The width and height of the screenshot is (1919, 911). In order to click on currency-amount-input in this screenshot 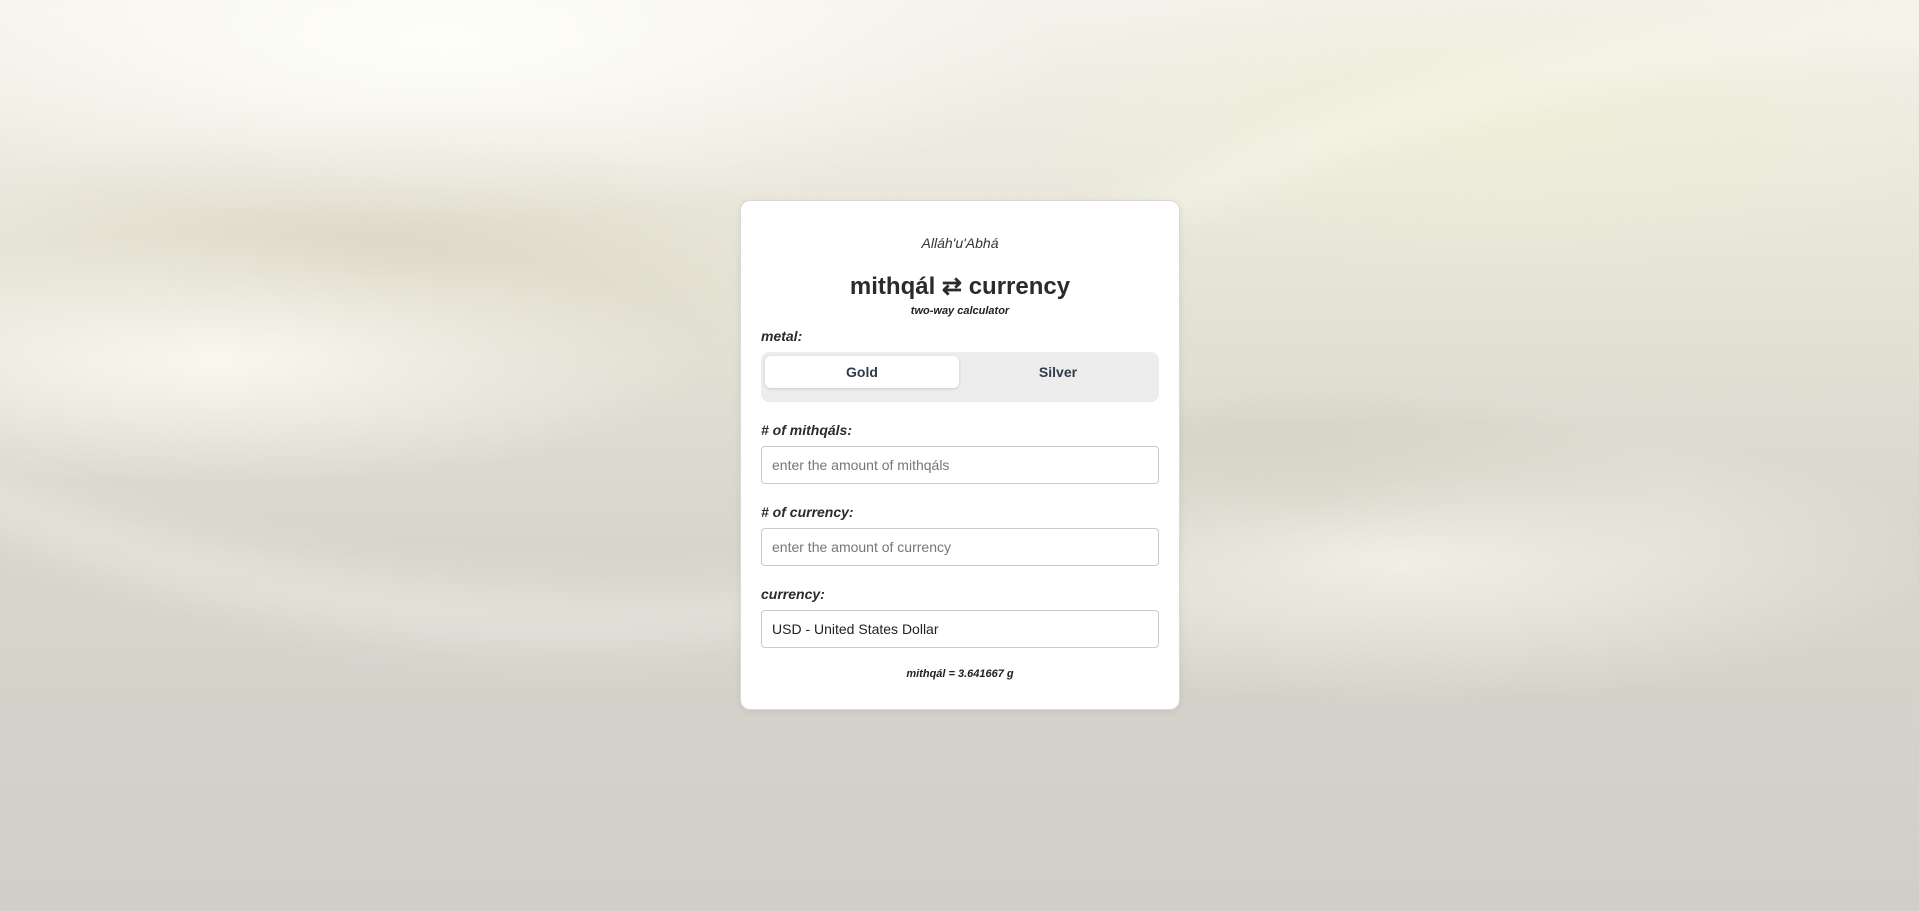, I will do `click(960, 547)`.